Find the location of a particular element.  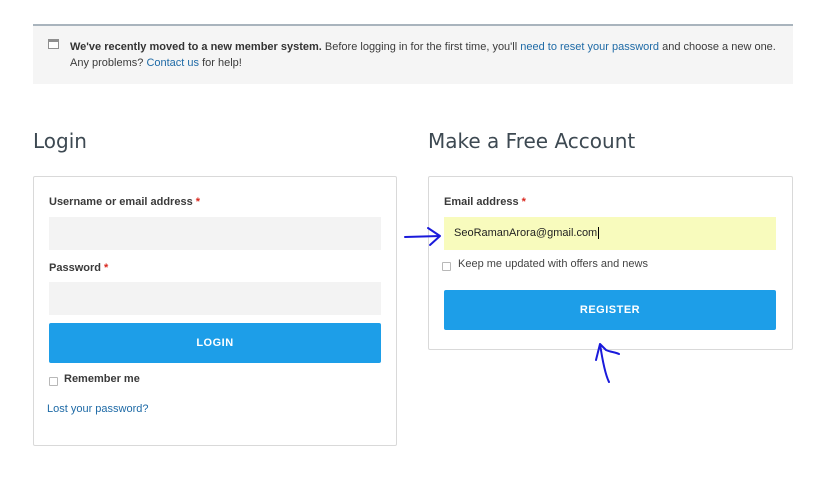

password-label-text: Password is located at coordinates (75, 268).